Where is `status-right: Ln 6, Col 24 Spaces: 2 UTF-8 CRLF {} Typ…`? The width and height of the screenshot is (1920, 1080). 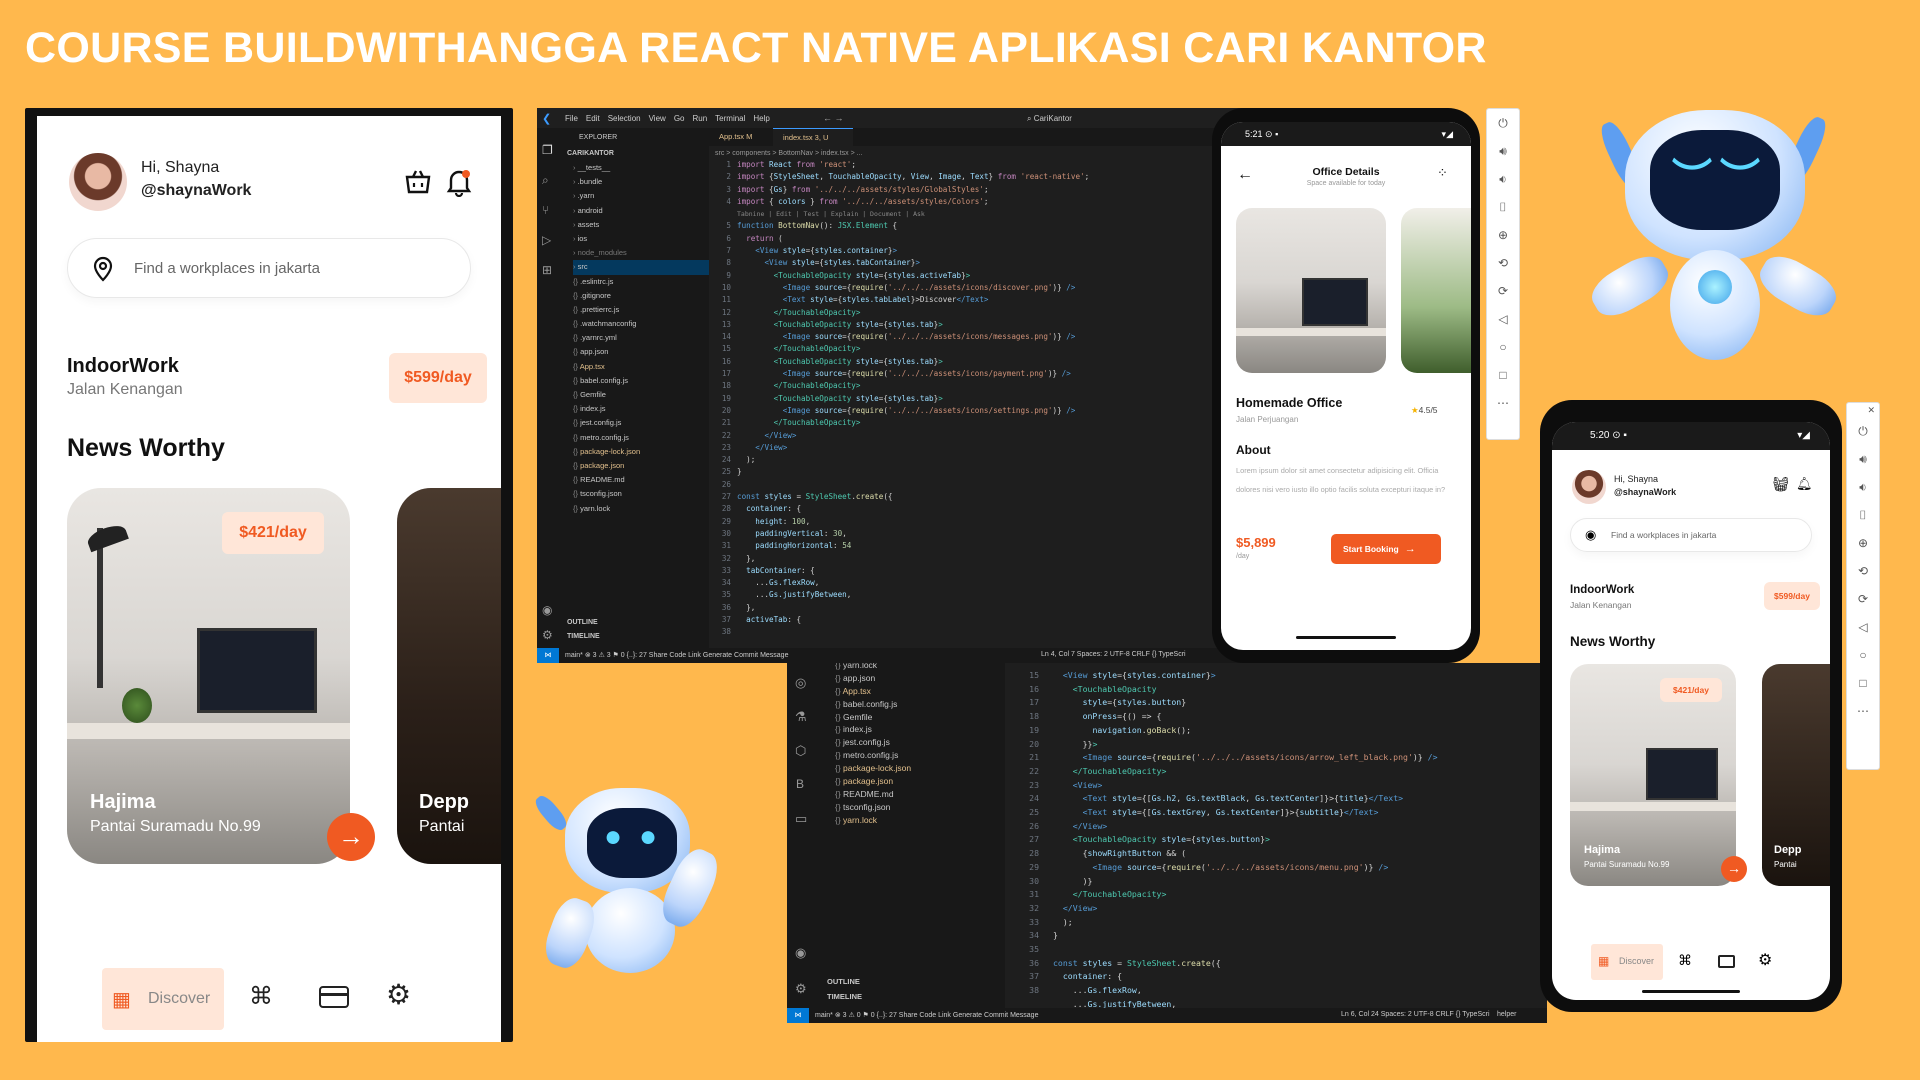 status-right: Ln 6, Col 24 Spaces: 2 UTF-8 CRLF {} Typ… is located at coordinates (1415, 1014).